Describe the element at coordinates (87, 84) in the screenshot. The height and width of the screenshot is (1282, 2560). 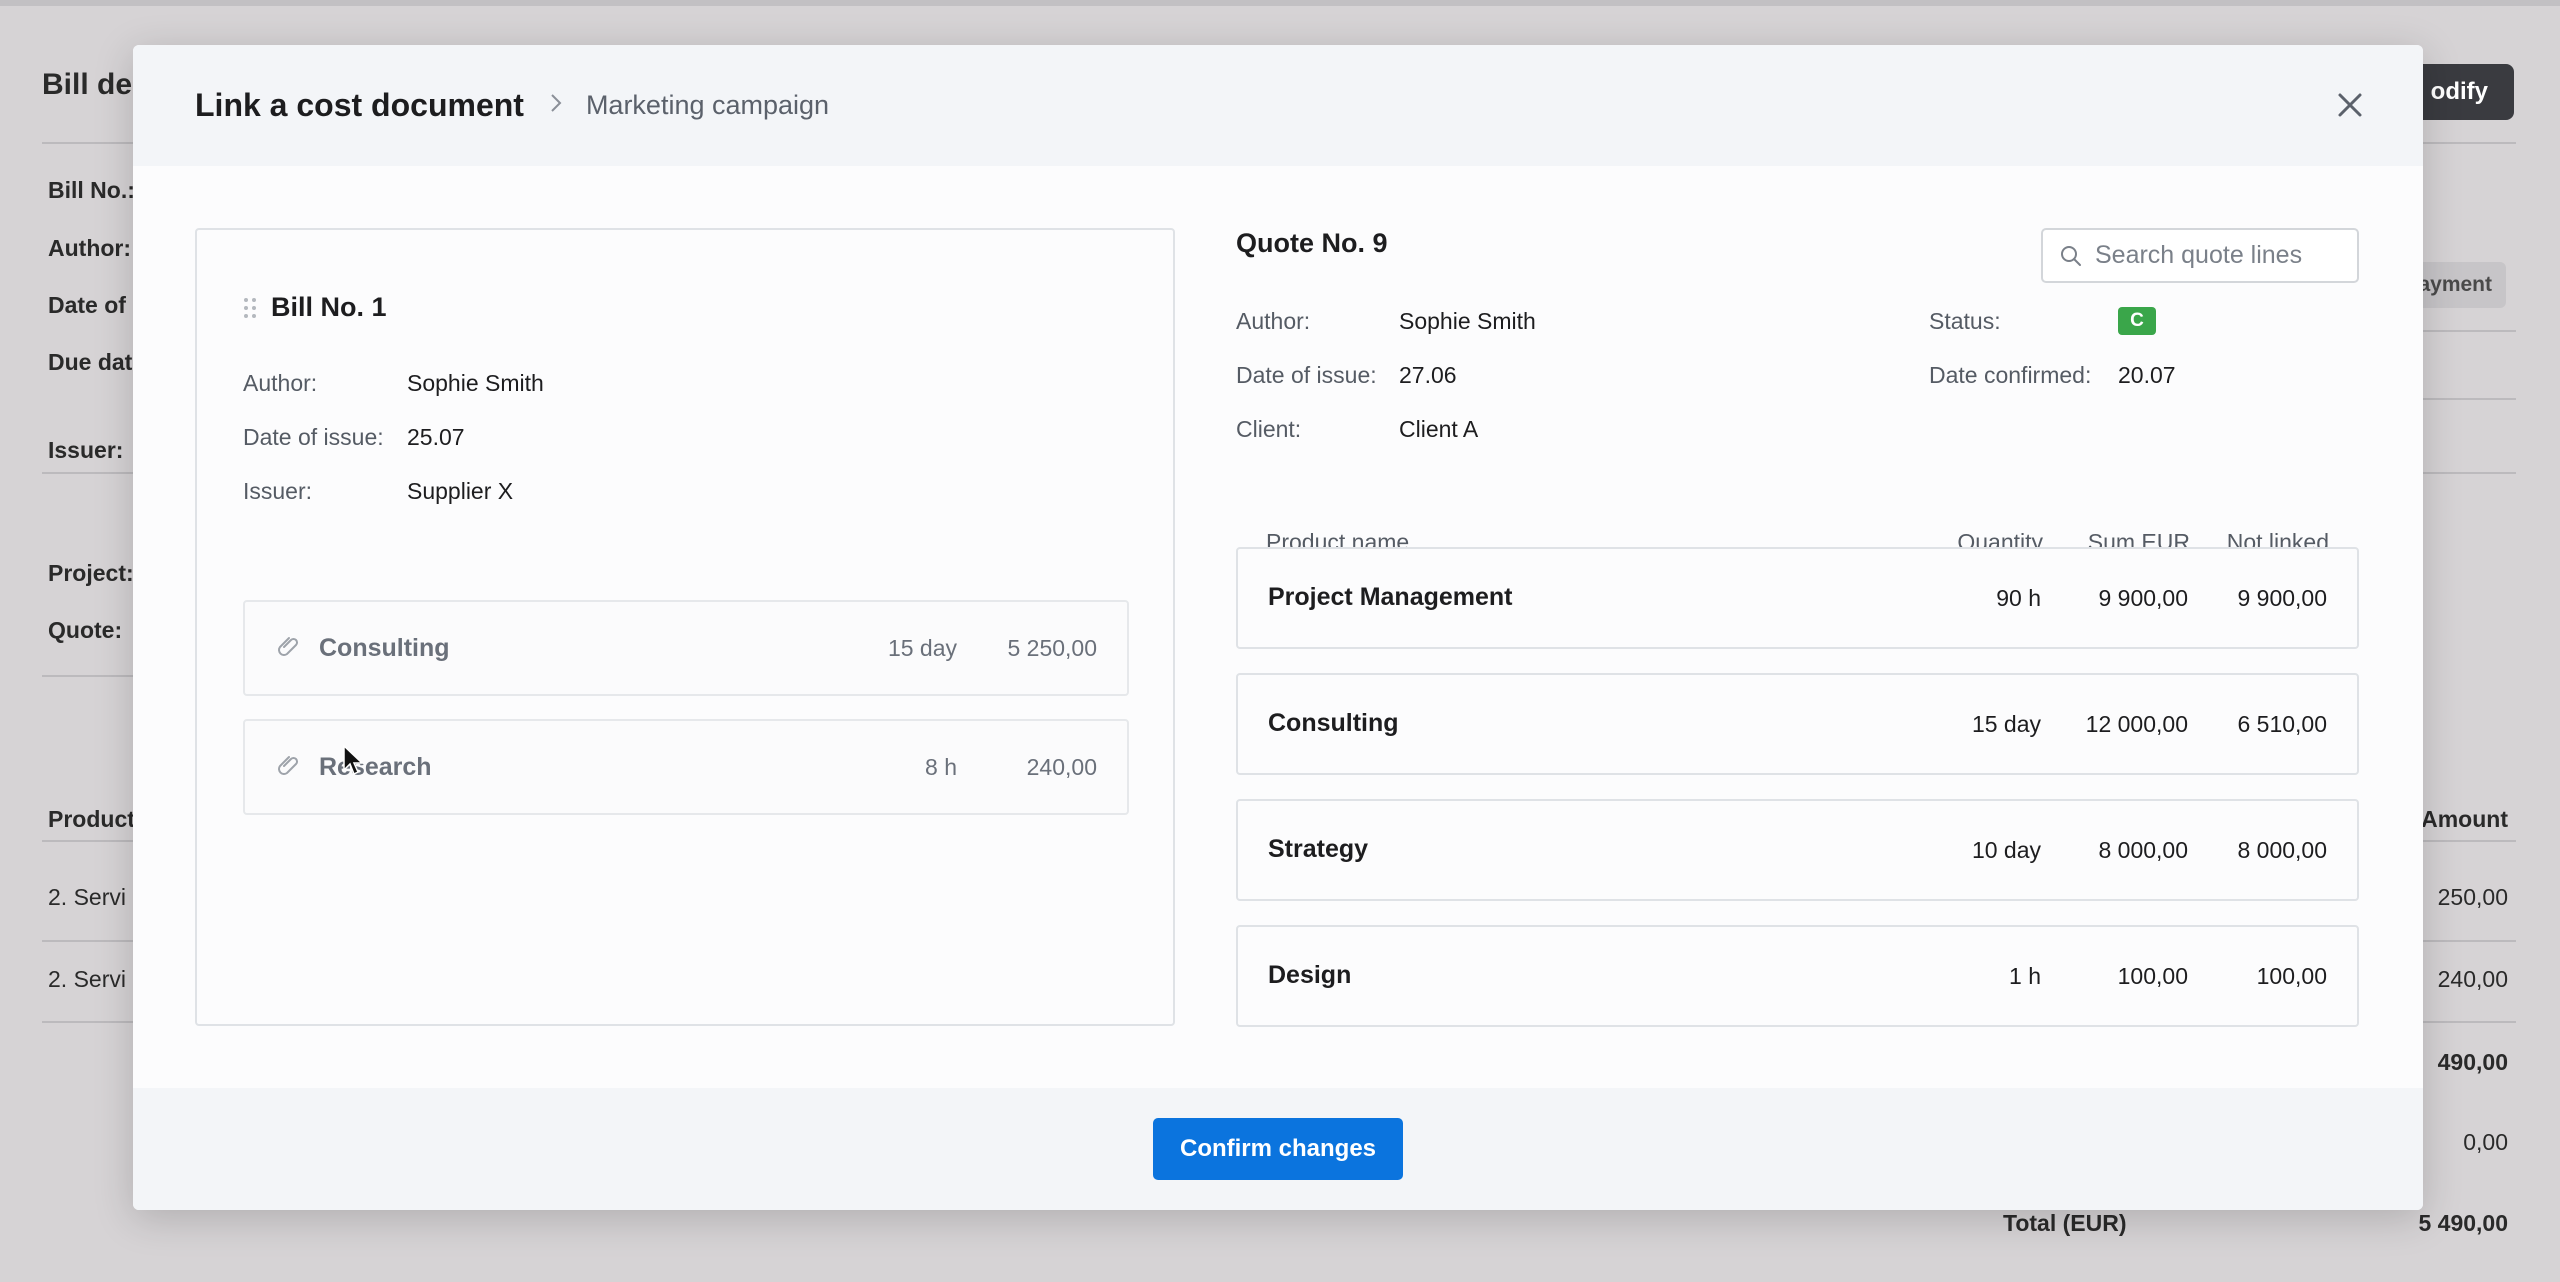
I see `page-title: Bill de` at that location.